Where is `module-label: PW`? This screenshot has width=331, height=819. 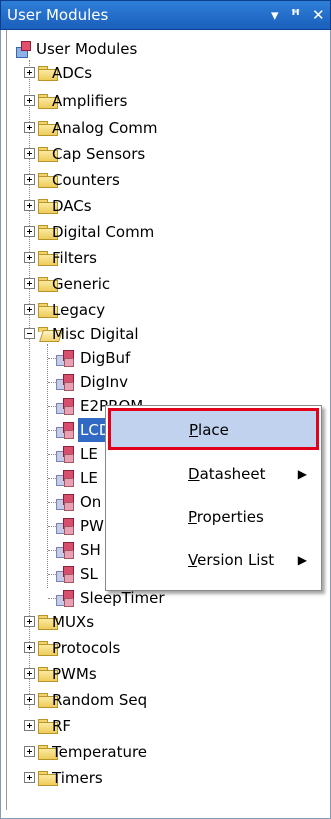
module-label: PW is located at coordinates (92, 526).